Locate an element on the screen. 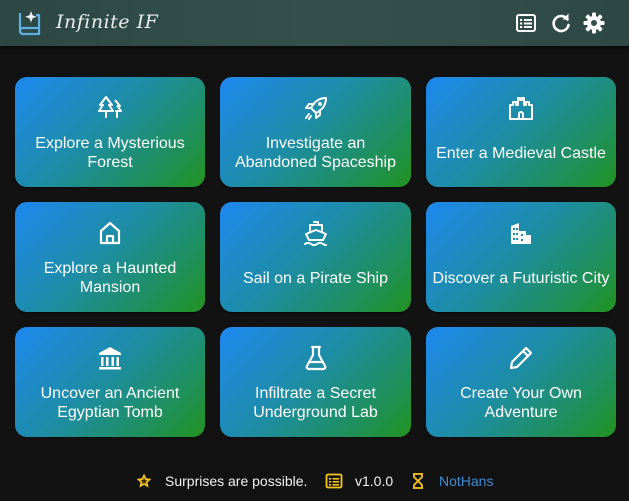 The height and width of the screenshot is (501, 629). adventure-card-spaceship: Investigate an Abandoned Spaceship is located at coordinates (315, 132).